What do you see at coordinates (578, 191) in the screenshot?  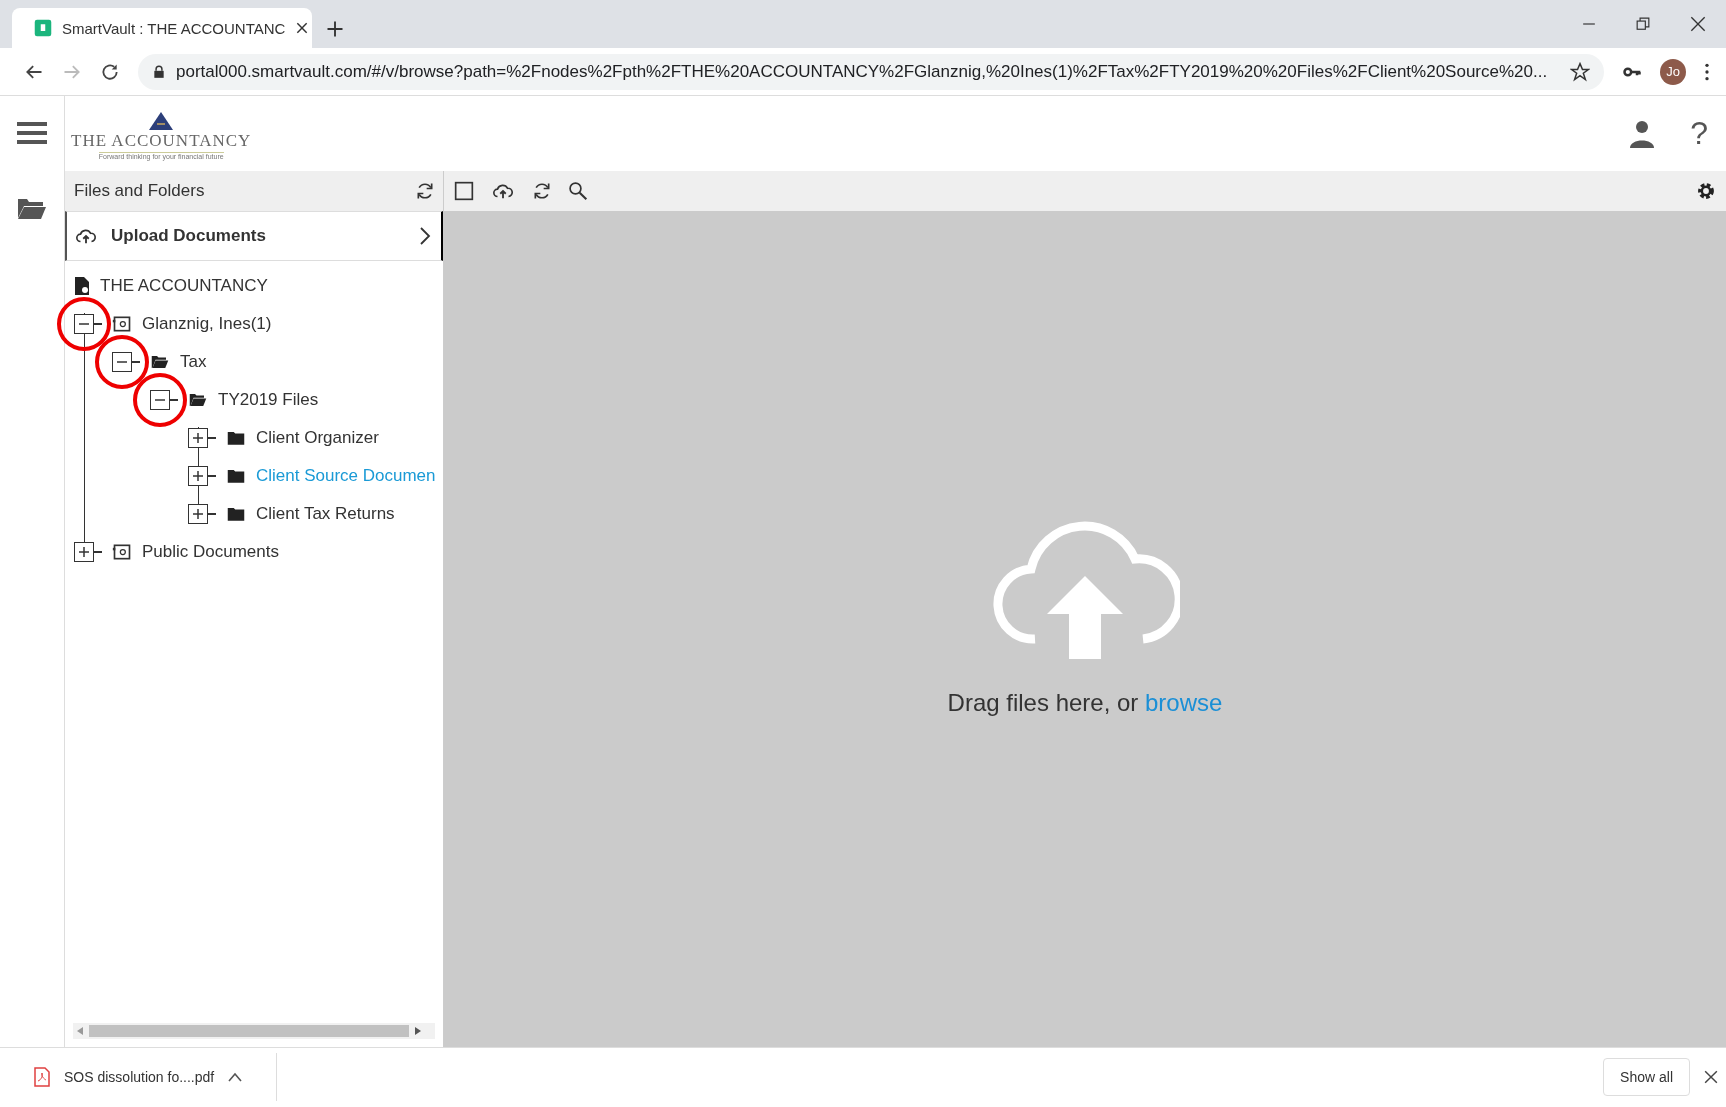 I see `search-icon` at bounding box center [578, 191].